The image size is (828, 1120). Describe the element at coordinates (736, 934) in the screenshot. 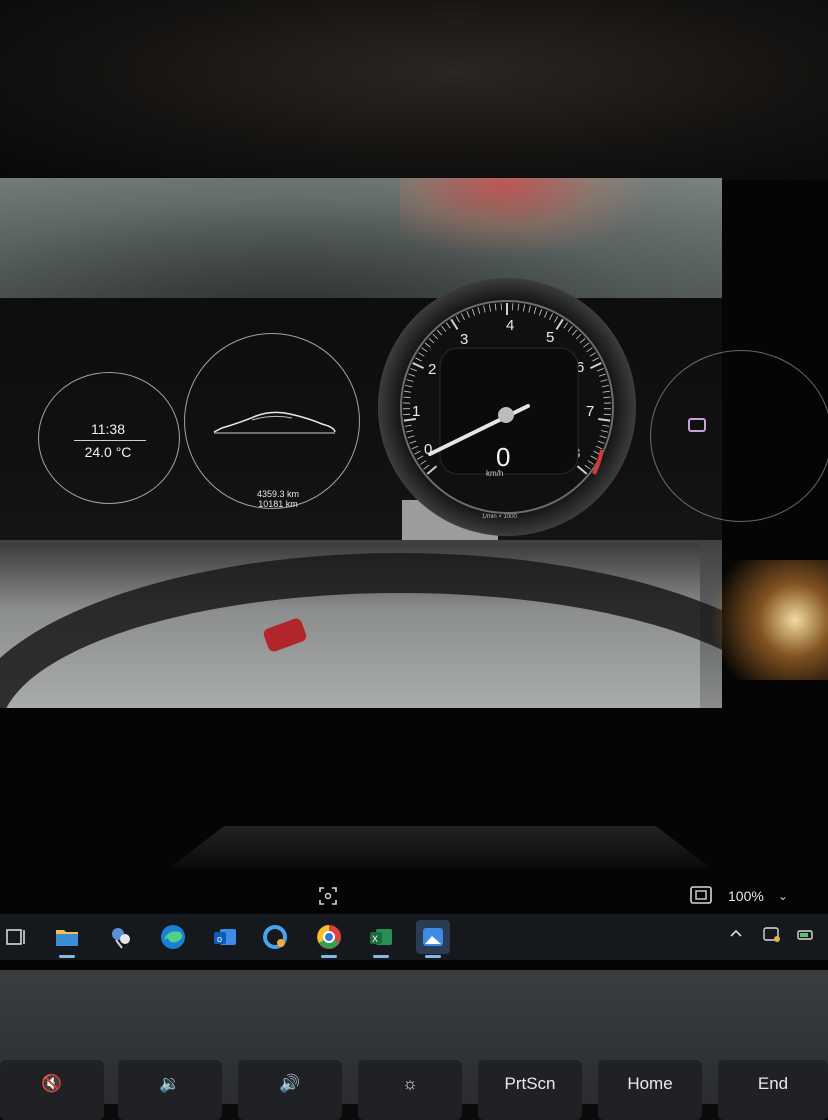

I see `chevron-up-icon` at that location.